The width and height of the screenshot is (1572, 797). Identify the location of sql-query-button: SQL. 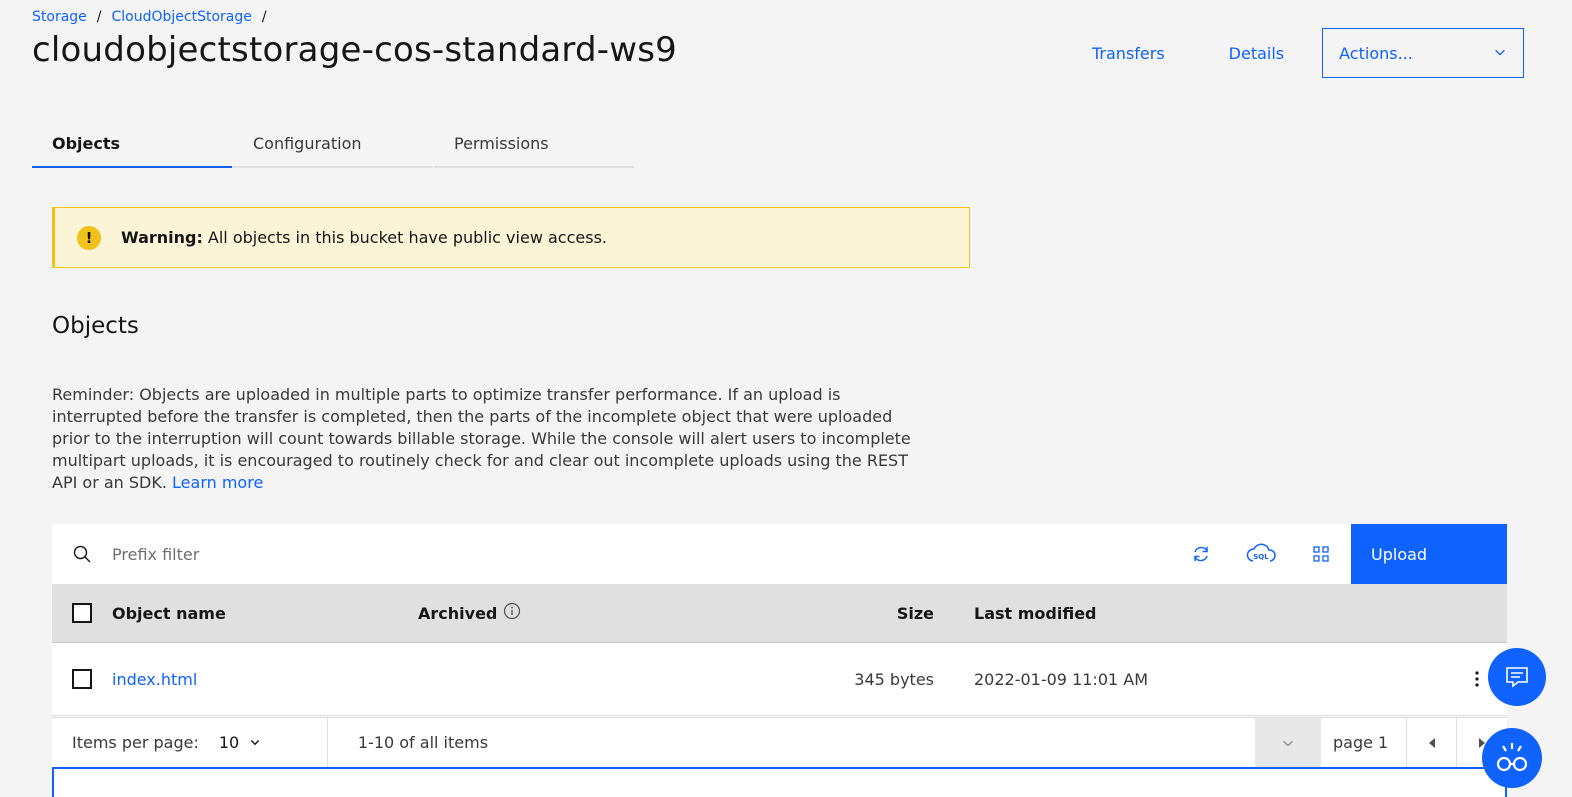
(1261, 554).